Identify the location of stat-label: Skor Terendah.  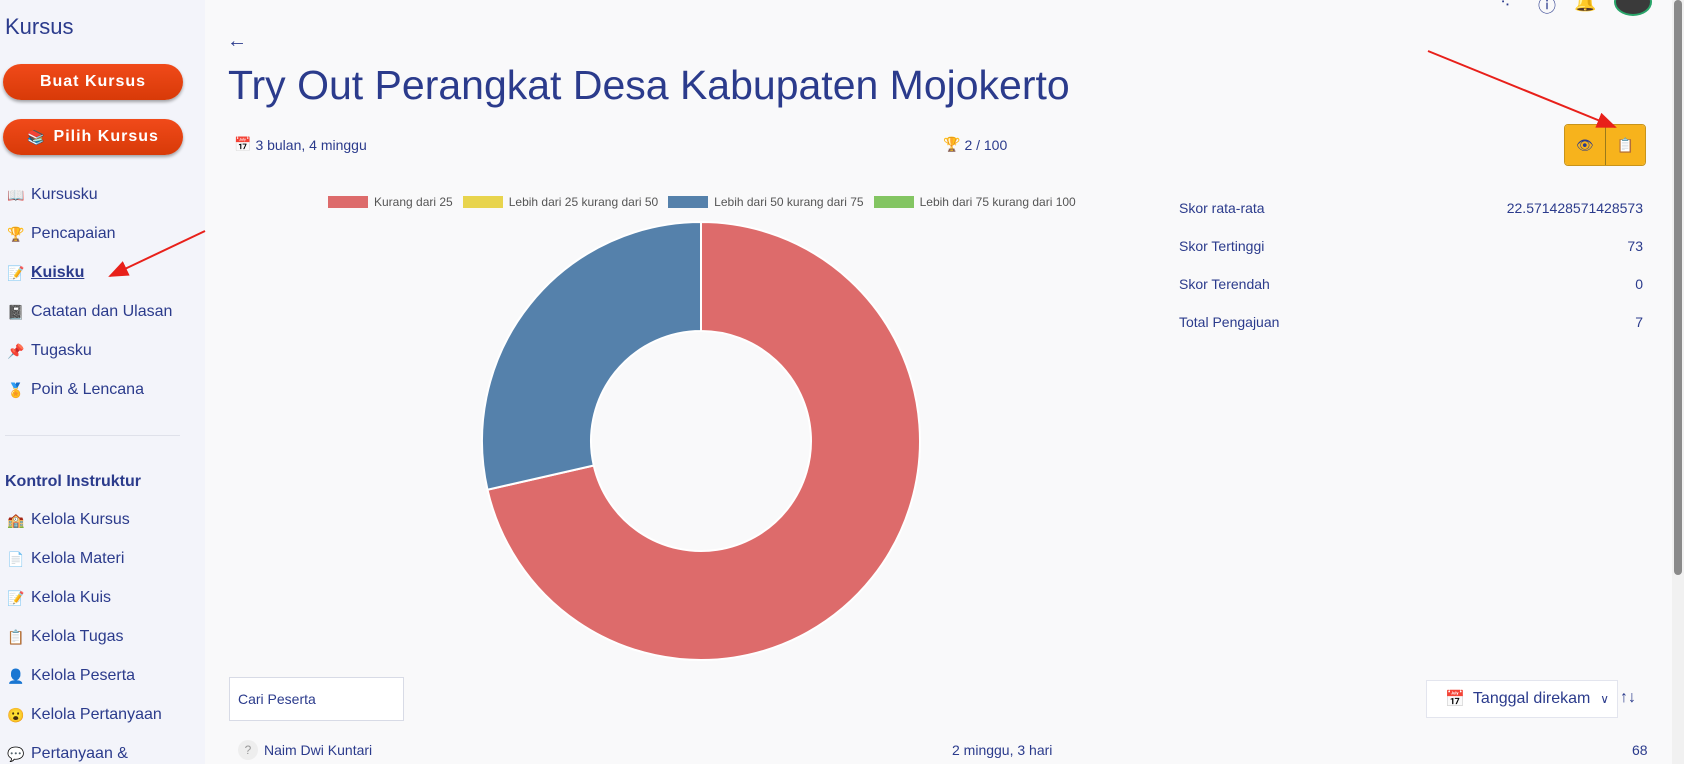
(1224, 284).